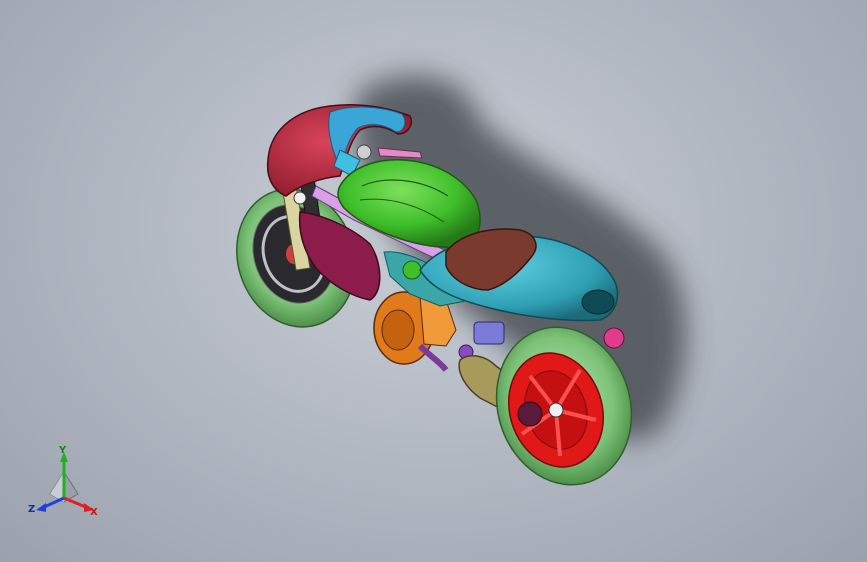 The image size is (867, 562). What do you see at coordinates (32, 509) in the screenshot?
I see `z-axis-label: Z` at bounding box center [32, 509].